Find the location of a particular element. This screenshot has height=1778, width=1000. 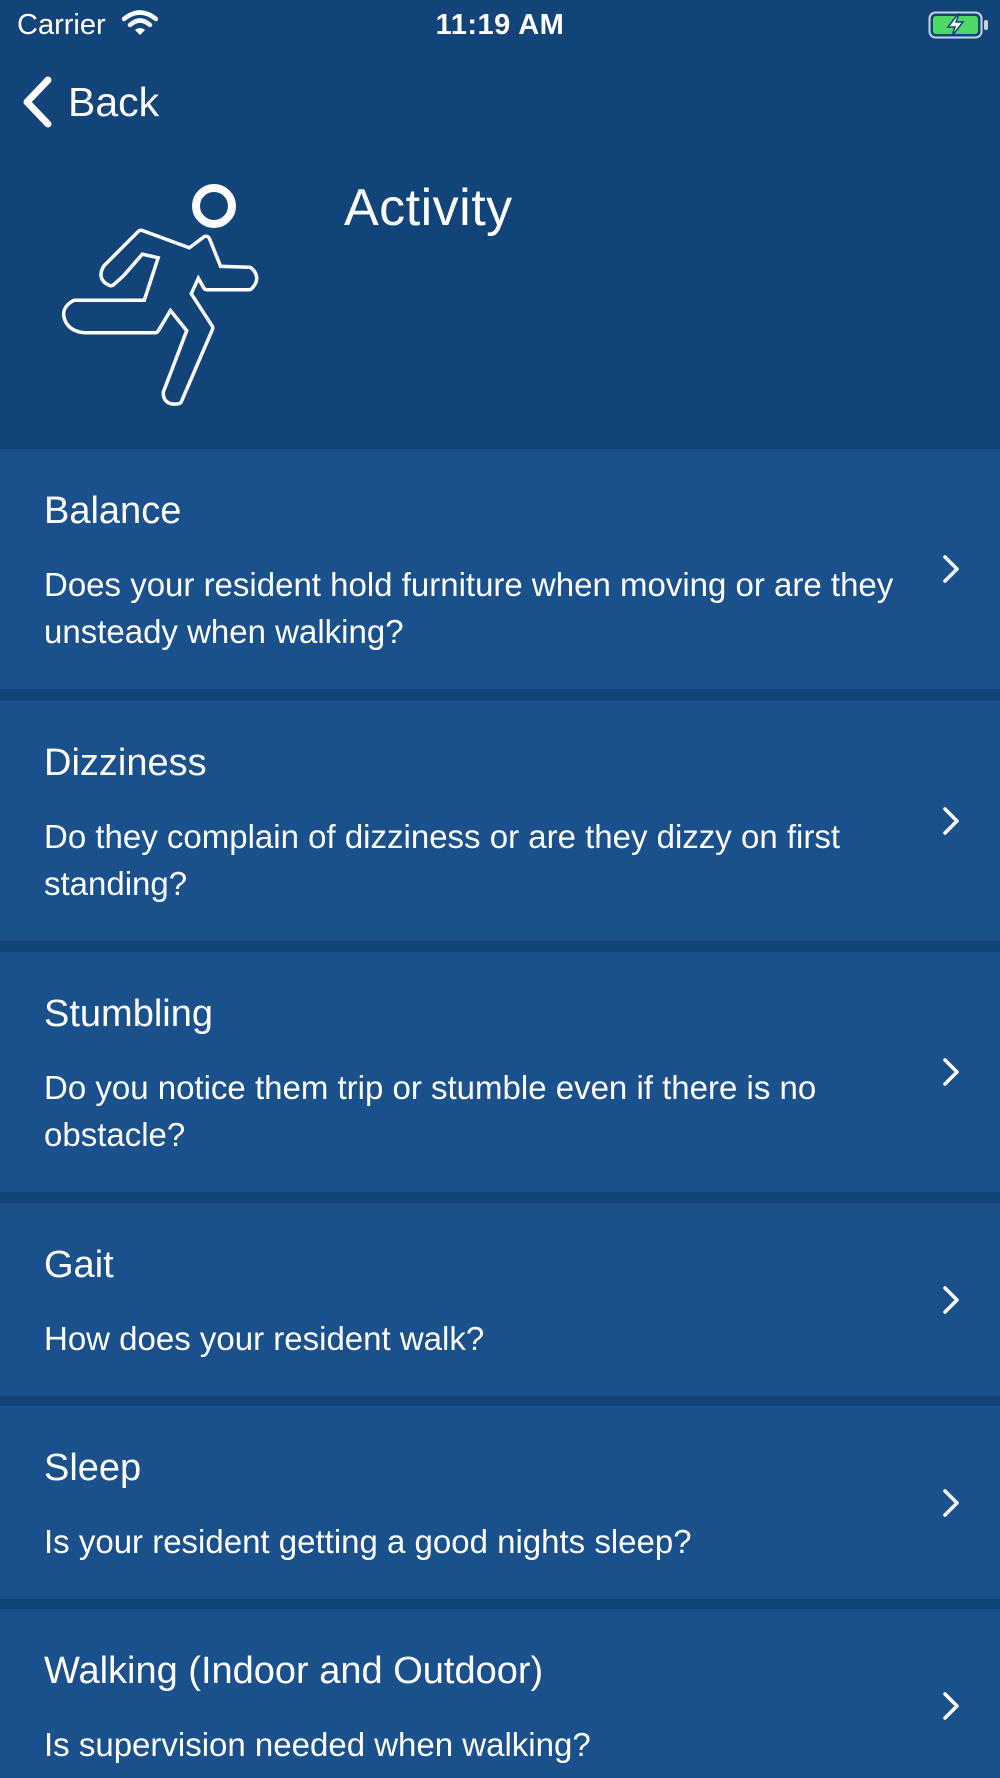

battery-charging-icon is located at coordinates (959, 27).